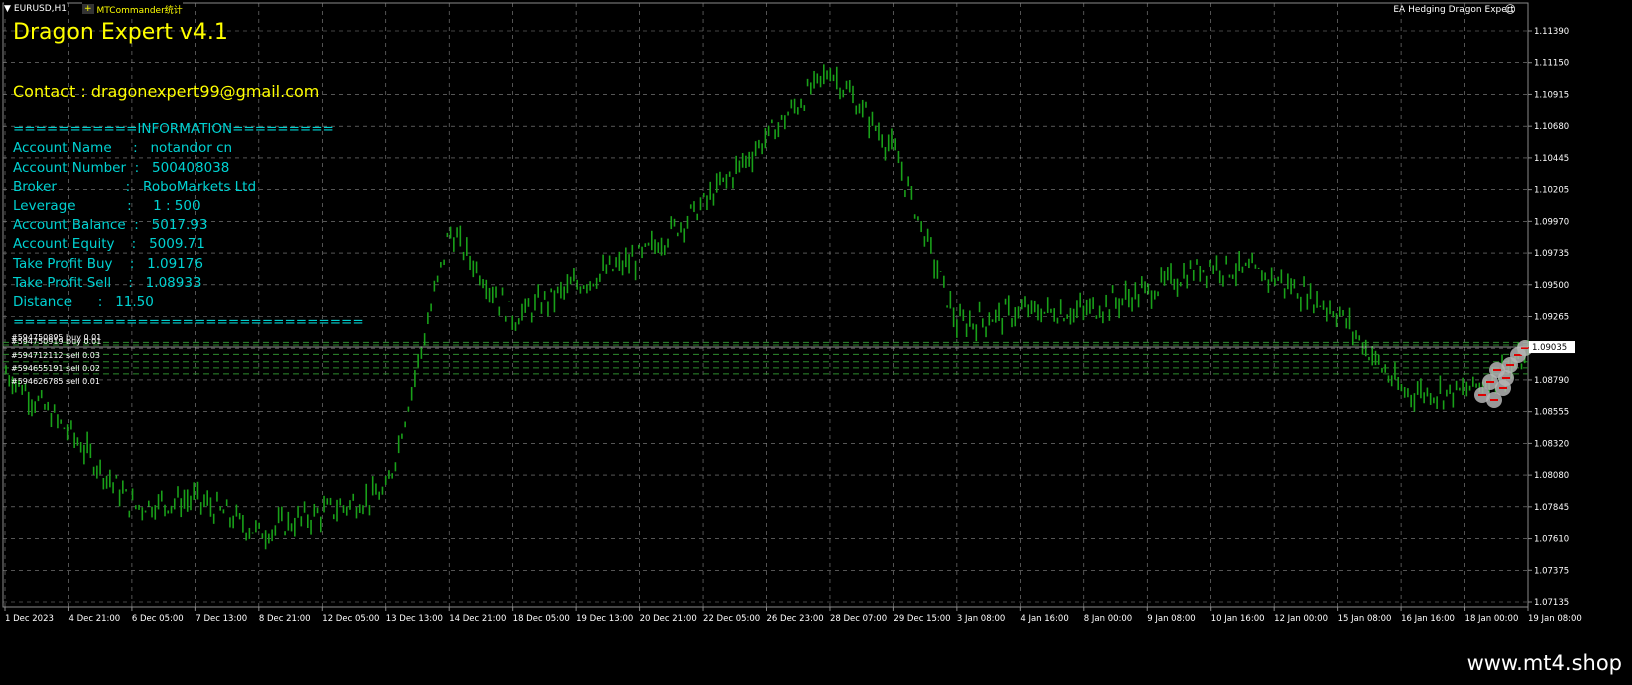  What do you see at coordinates (414, 619) in the screenshot?
I see `time-tick-label: 13 Dec 13:00` at bounding box center [414, 619].